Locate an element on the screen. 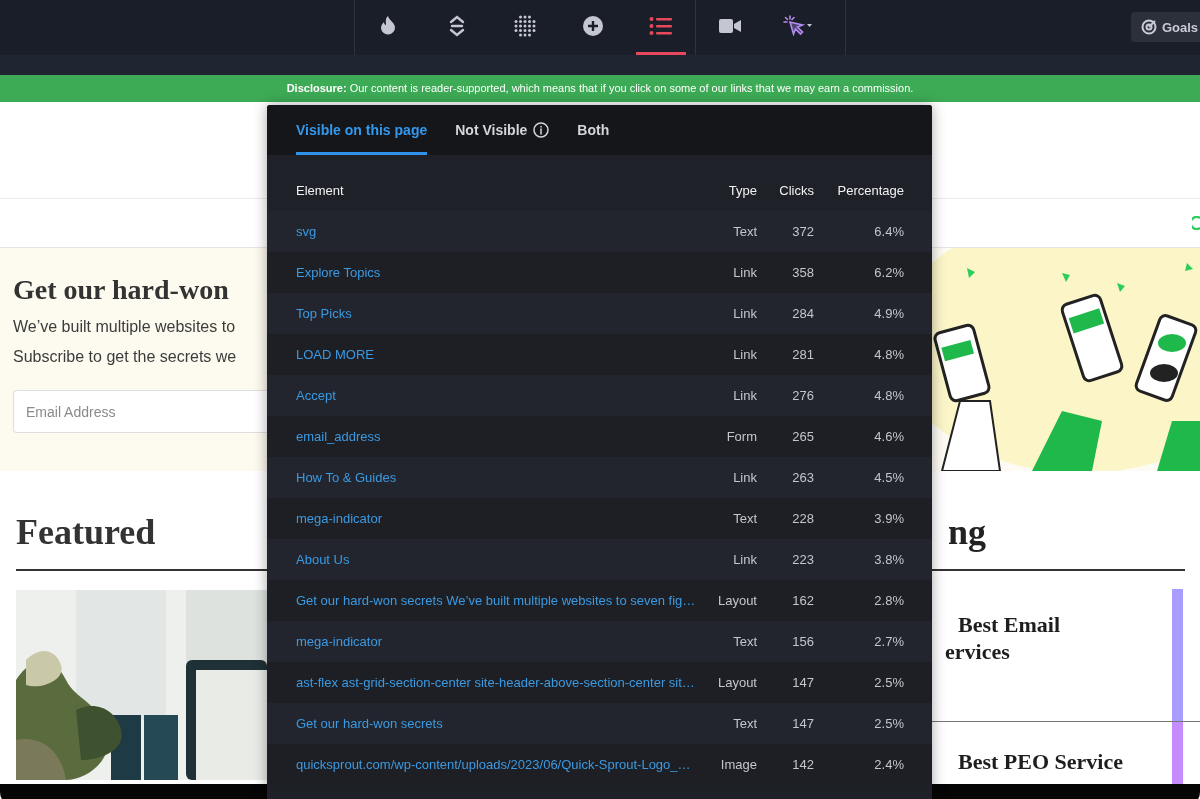  column-header: Percentage is located at coordinates (870, 190).